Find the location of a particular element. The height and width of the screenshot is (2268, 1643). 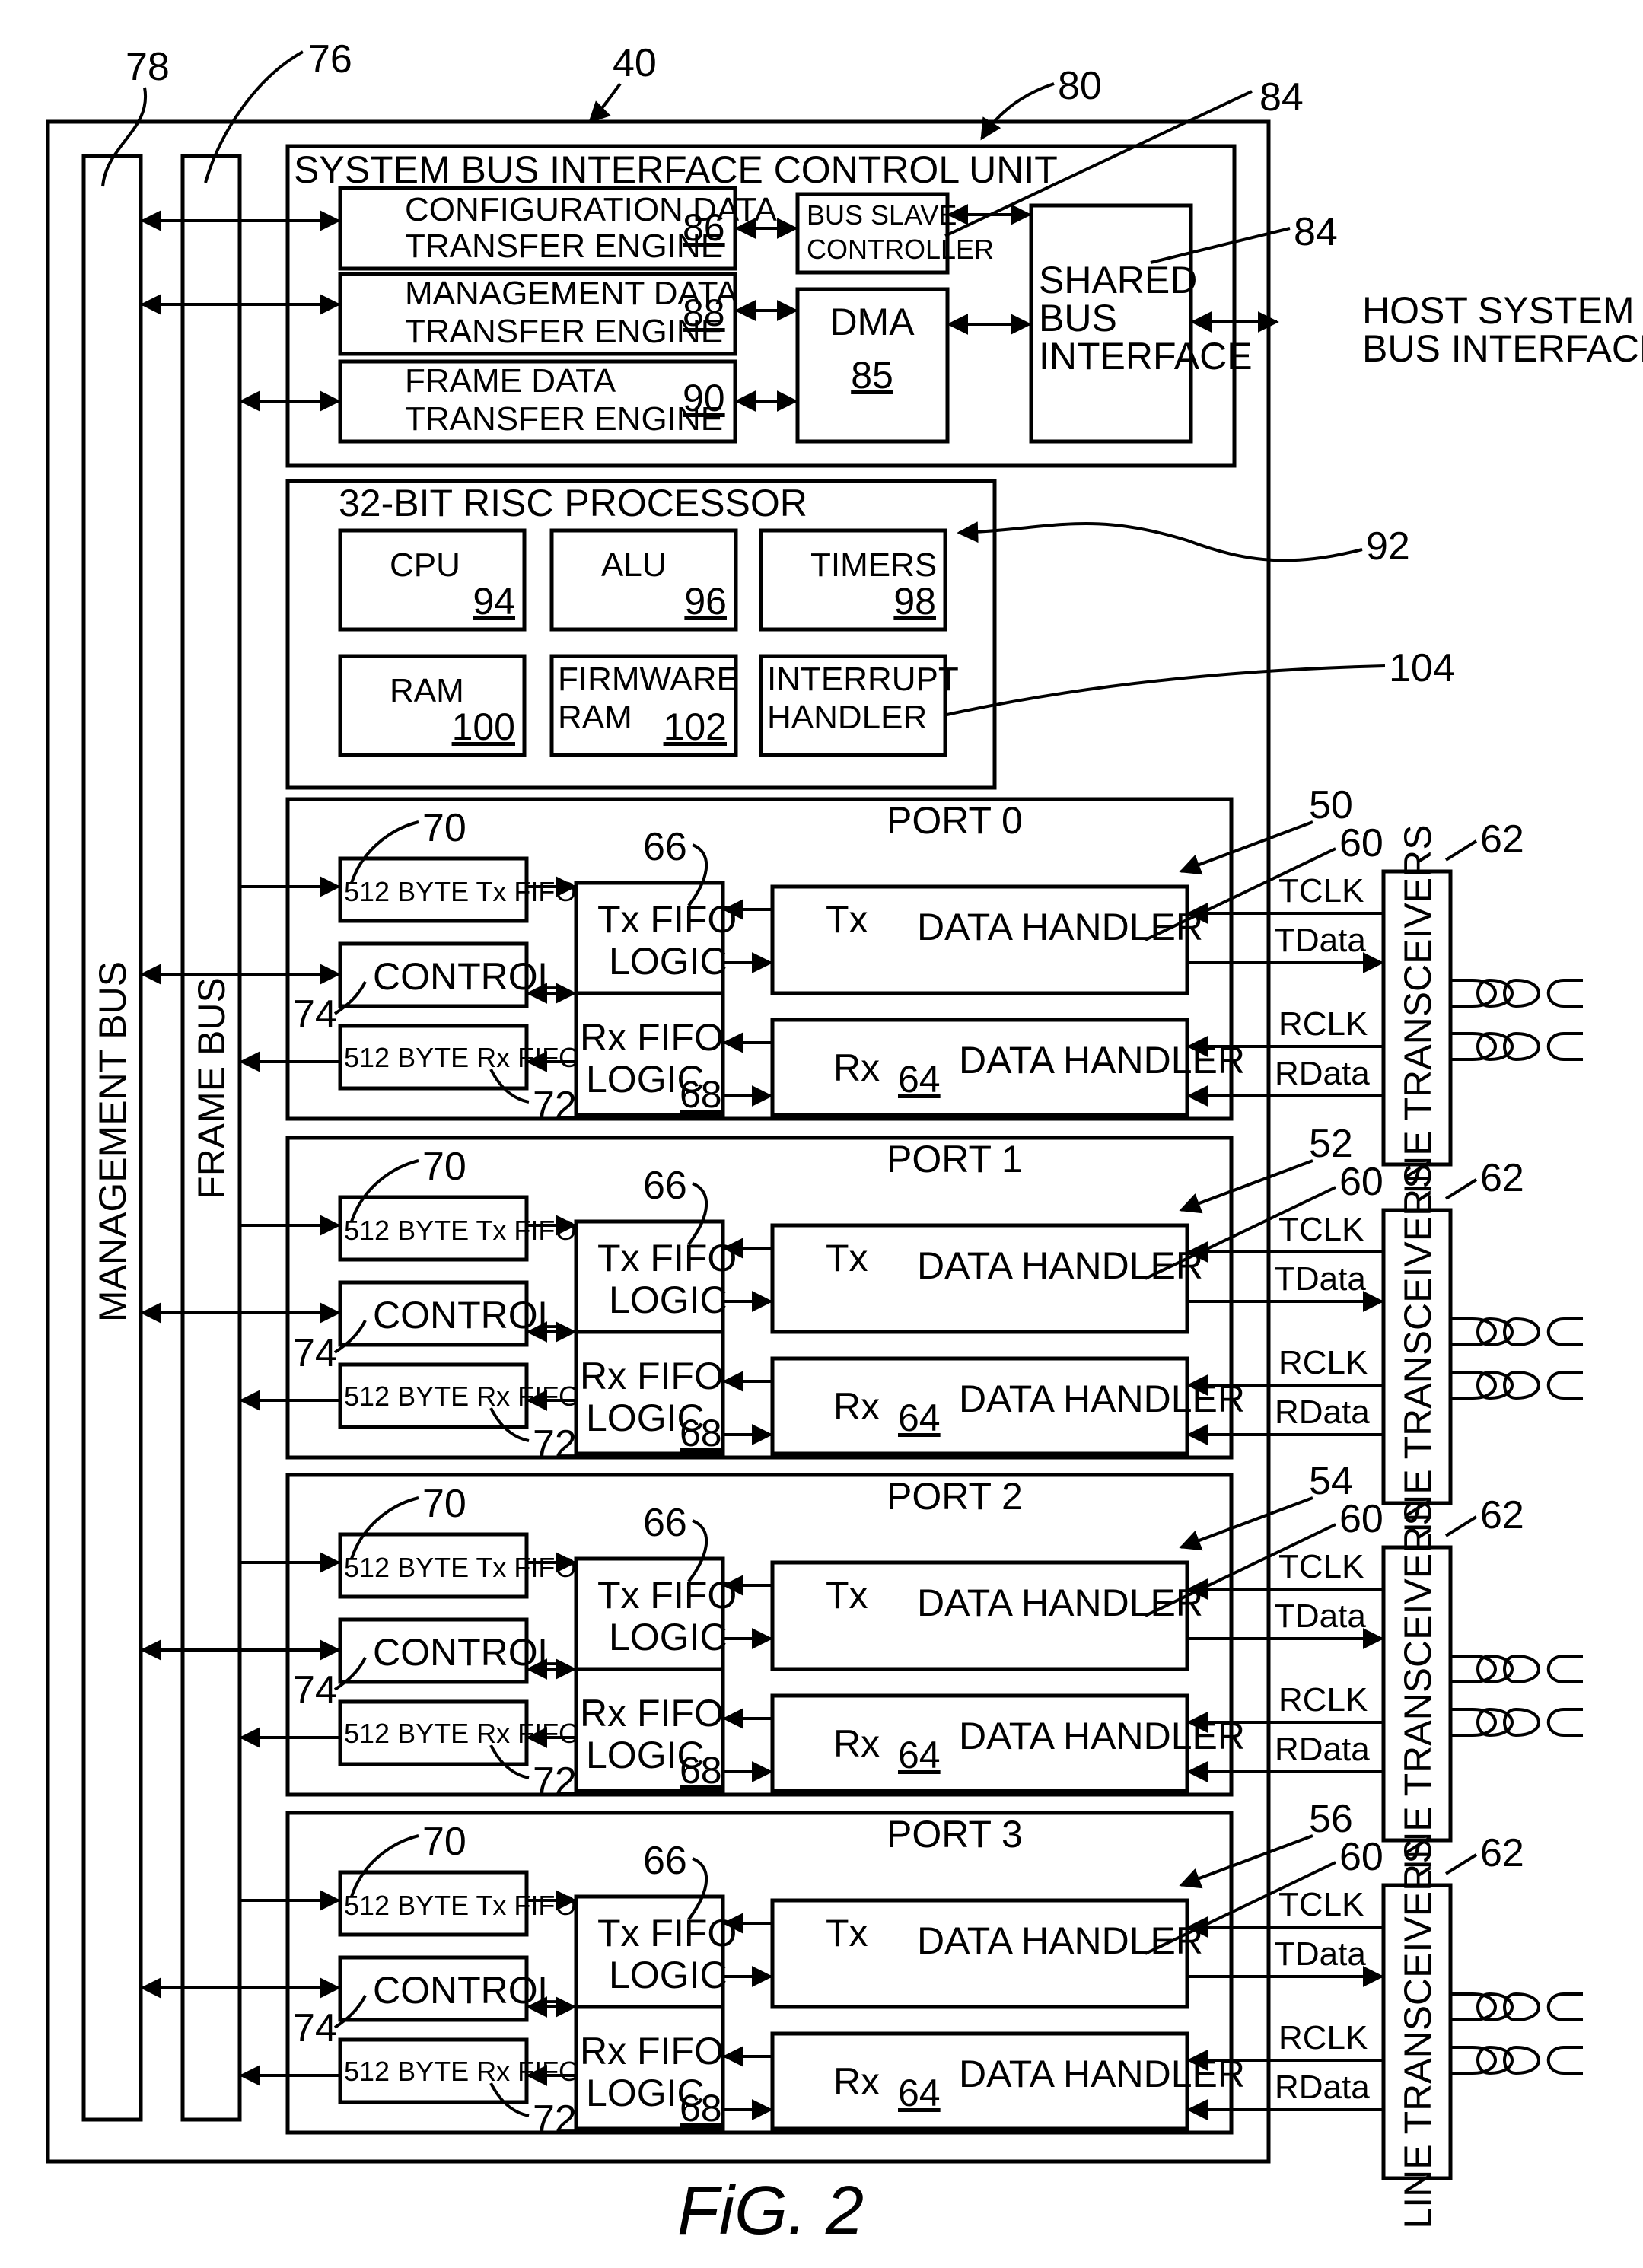

tx-fifo-label: 512 BYTE Tx FIFO is located at coordinates (460, 1905).